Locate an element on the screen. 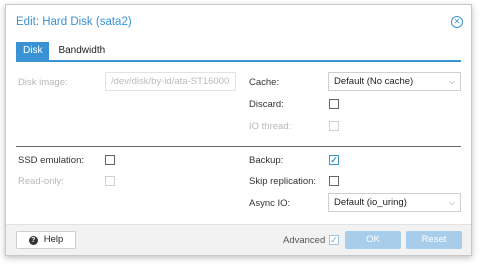 The width and height of the screenshot is (480, 264). tab-bar: Disk Bandwidth is located at coordinates (65, 51).